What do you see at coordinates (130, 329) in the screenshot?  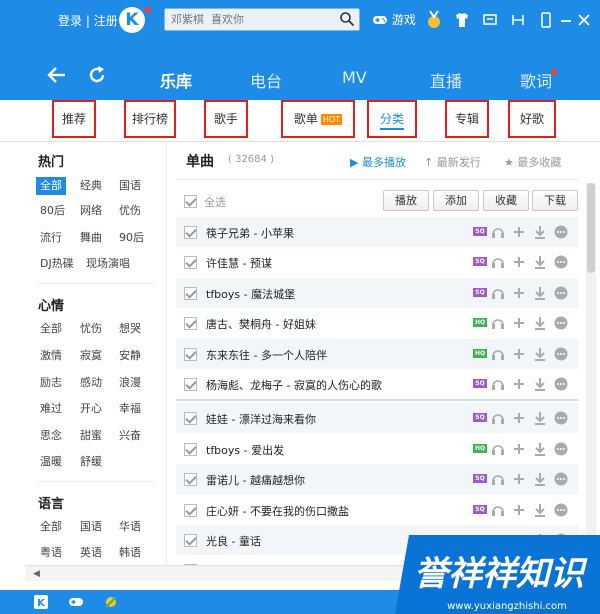 I see `category-item: 想哭` at bounding box center [130, 329].